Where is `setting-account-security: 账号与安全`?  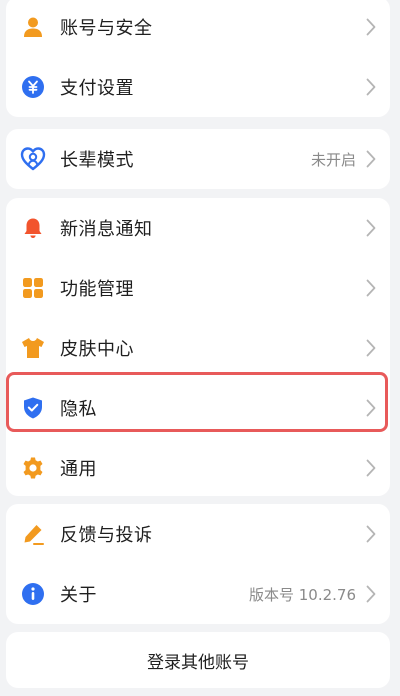 setting-account-security: 账号与安全 is located at coordinates (198, 28).